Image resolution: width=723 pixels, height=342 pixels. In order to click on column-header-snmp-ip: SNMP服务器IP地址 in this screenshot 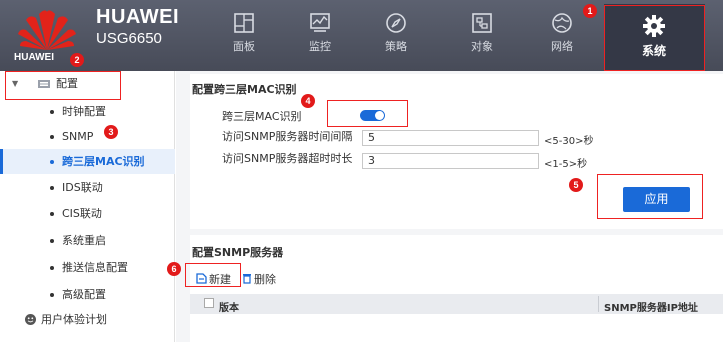, I will do `click(651, 308)`.